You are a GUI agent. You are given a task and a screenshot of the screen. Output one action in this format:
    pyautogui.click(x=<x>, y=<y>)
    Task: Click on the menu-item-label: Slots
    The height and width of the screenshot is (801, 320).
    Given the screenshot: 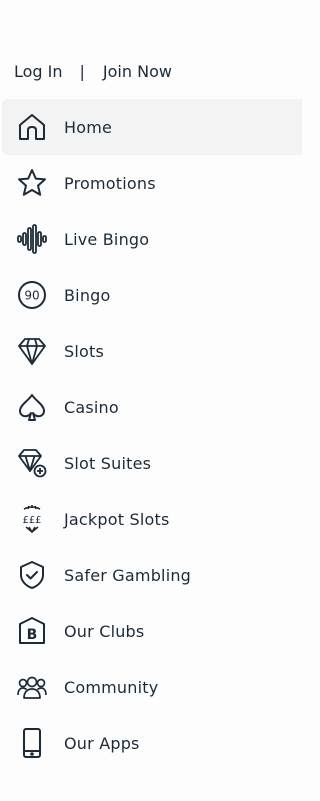 What is the action you would take?
    pyautogui.click(x=84, y=351)
    